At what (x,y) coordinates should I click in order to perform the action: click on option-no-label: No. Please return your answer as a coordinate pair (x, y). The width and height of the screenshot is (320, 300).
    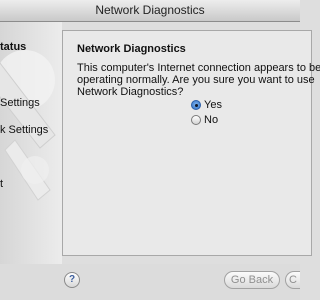
    Looking at the image, I should click on (211, 120).